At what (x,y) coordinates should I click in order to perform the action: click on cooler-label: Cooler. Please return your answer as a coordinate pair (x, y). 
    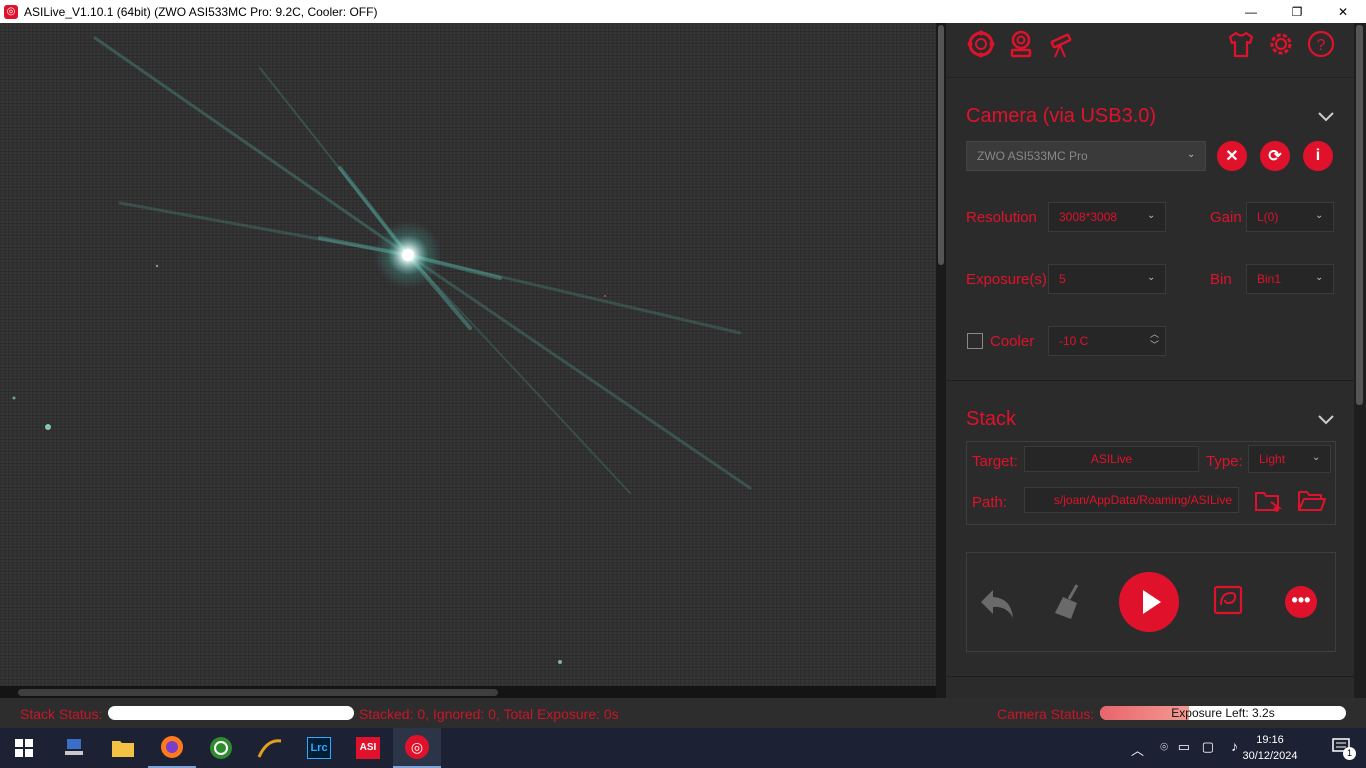
    Looking at the image, I should click on (1012, 341).